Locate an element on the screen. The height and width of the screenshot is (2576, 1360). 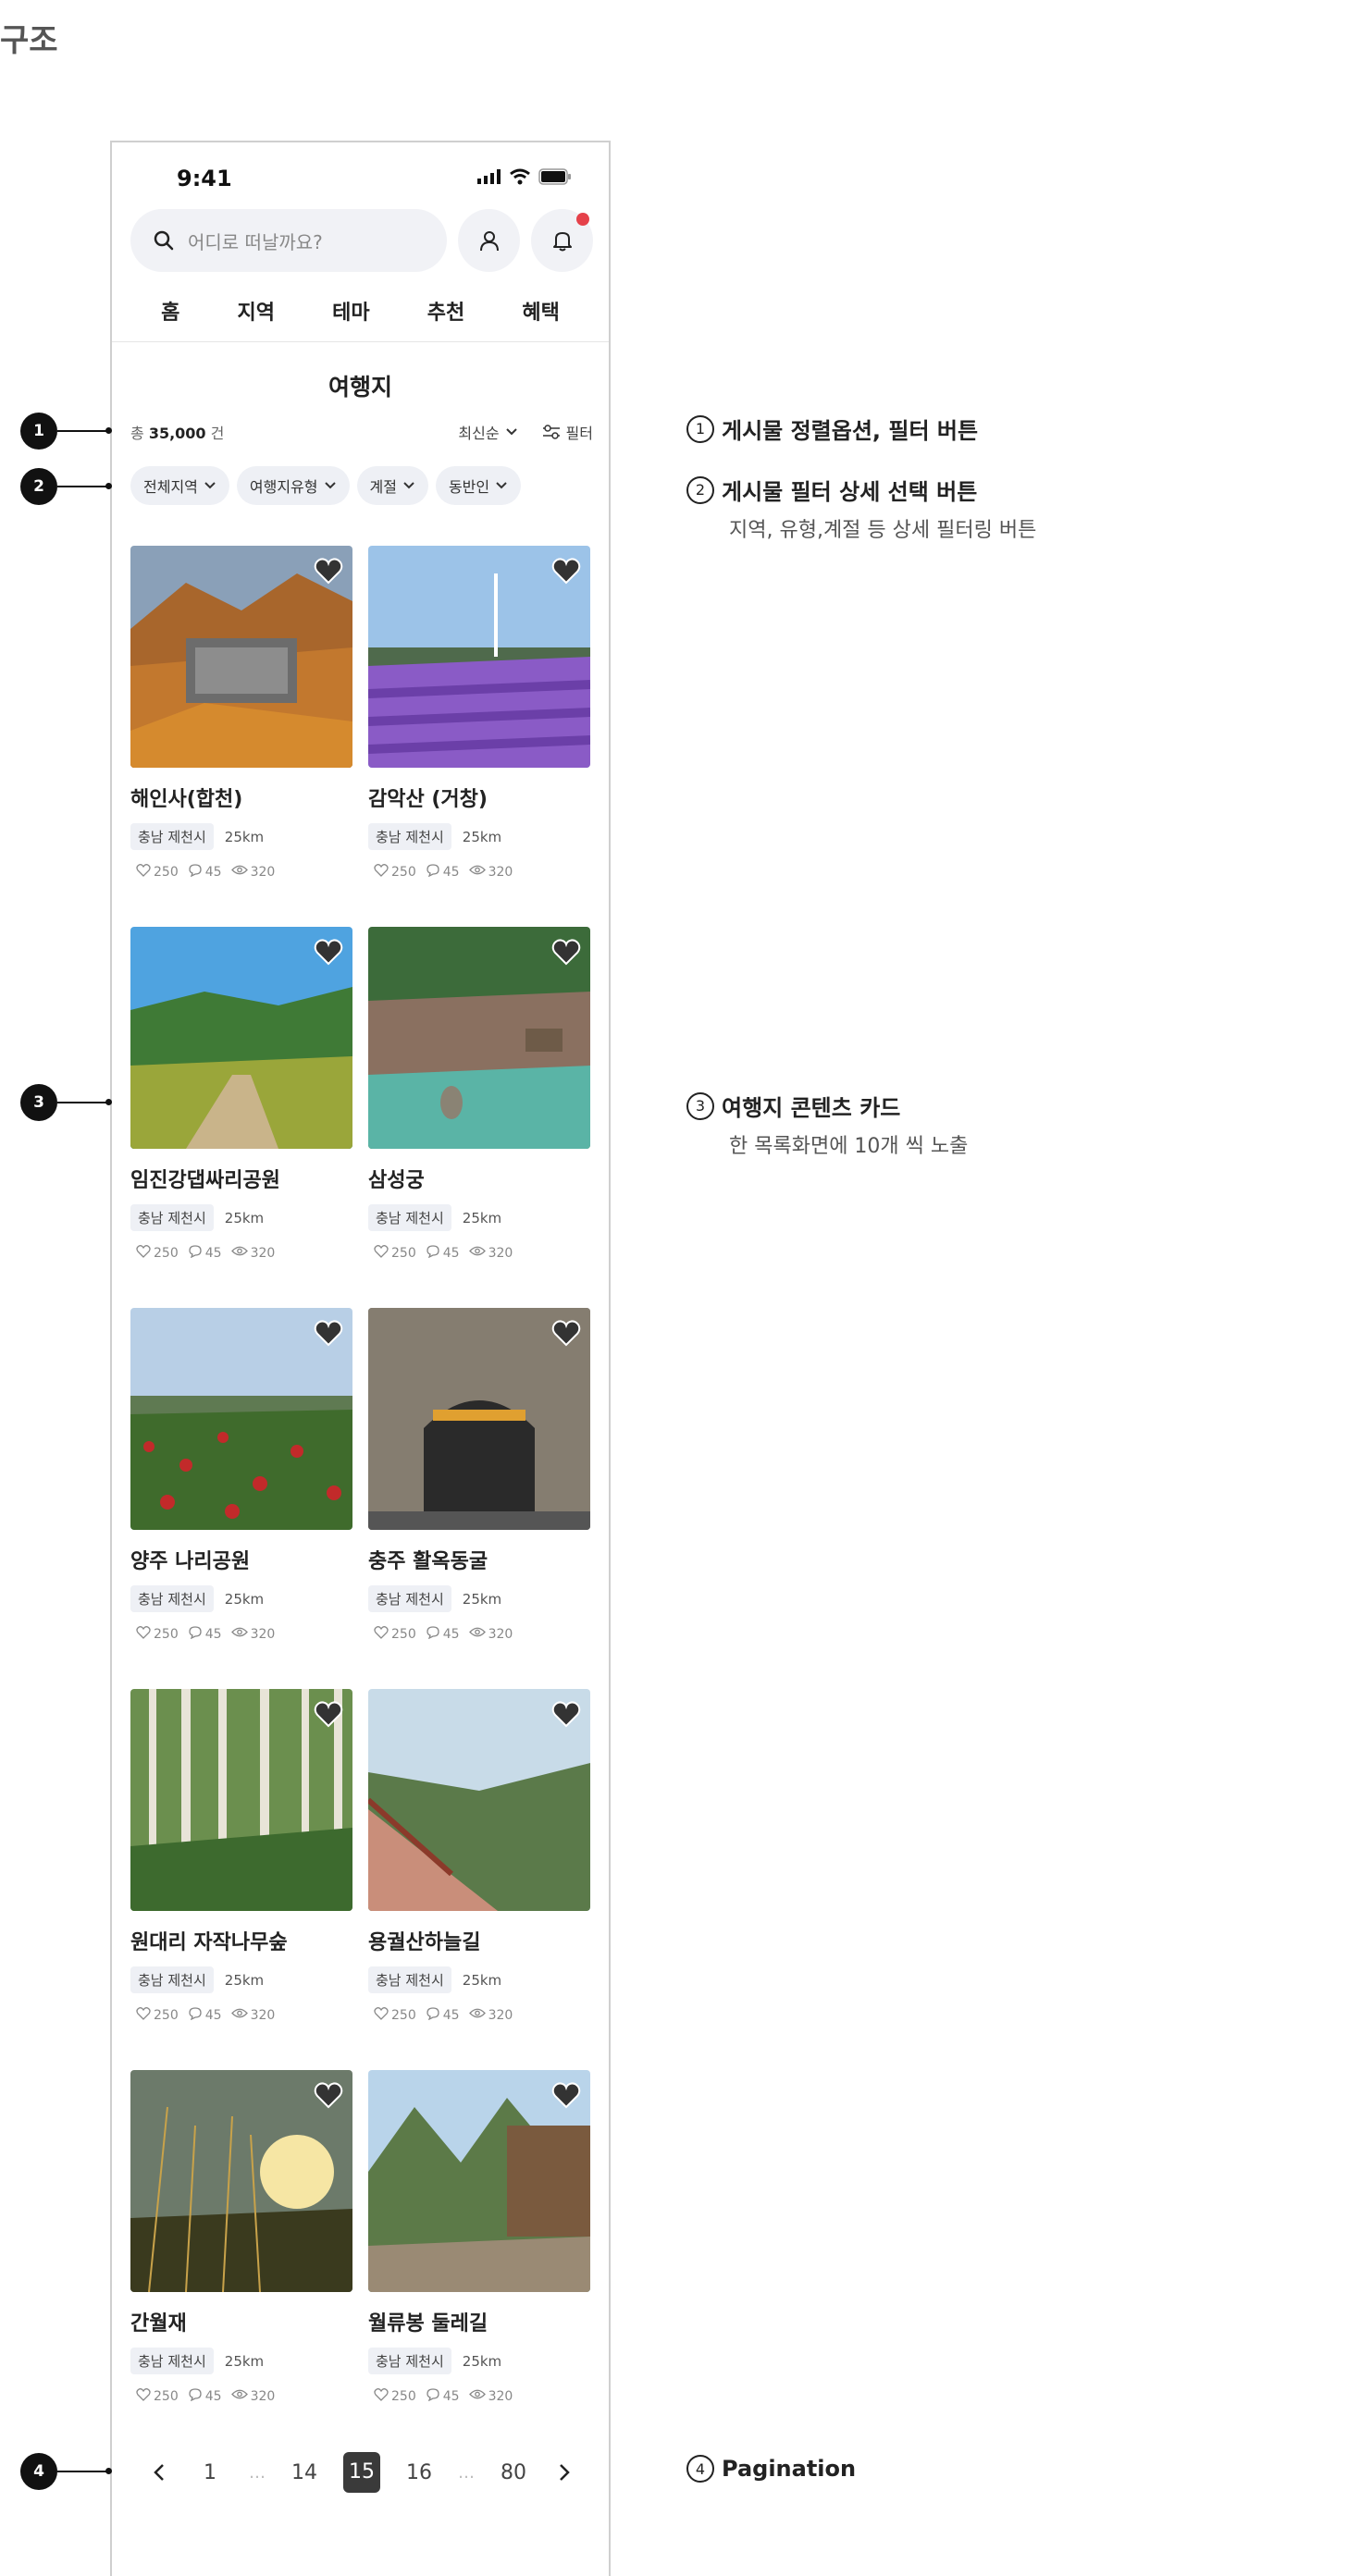
chip-companion: 동반인 is located at coordinates (478, 485).